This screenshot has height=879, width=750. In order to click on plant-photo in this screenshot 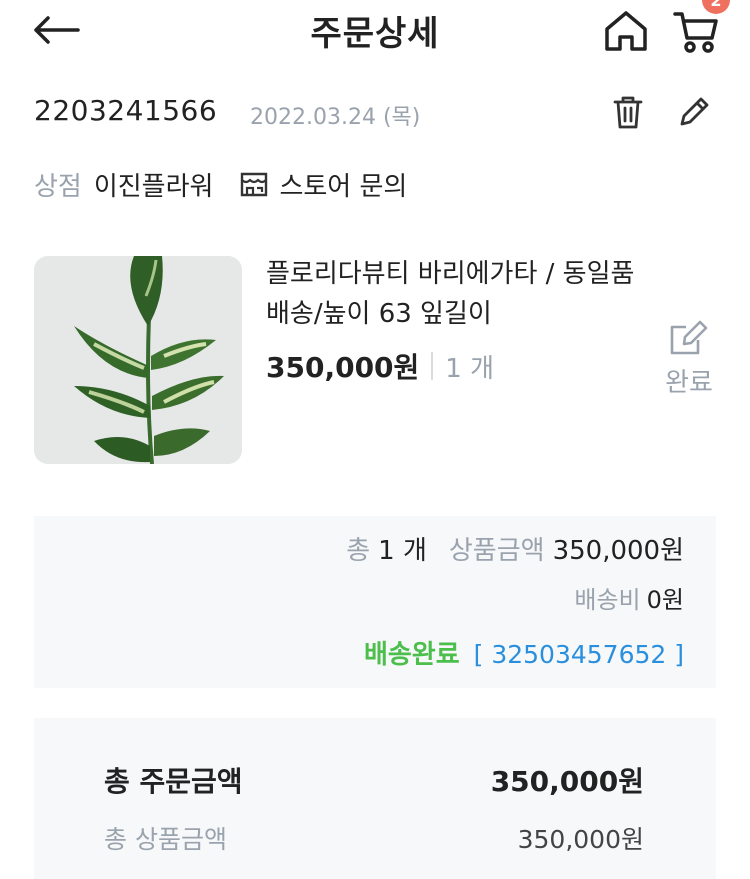, I will do `click(138, 360)`.